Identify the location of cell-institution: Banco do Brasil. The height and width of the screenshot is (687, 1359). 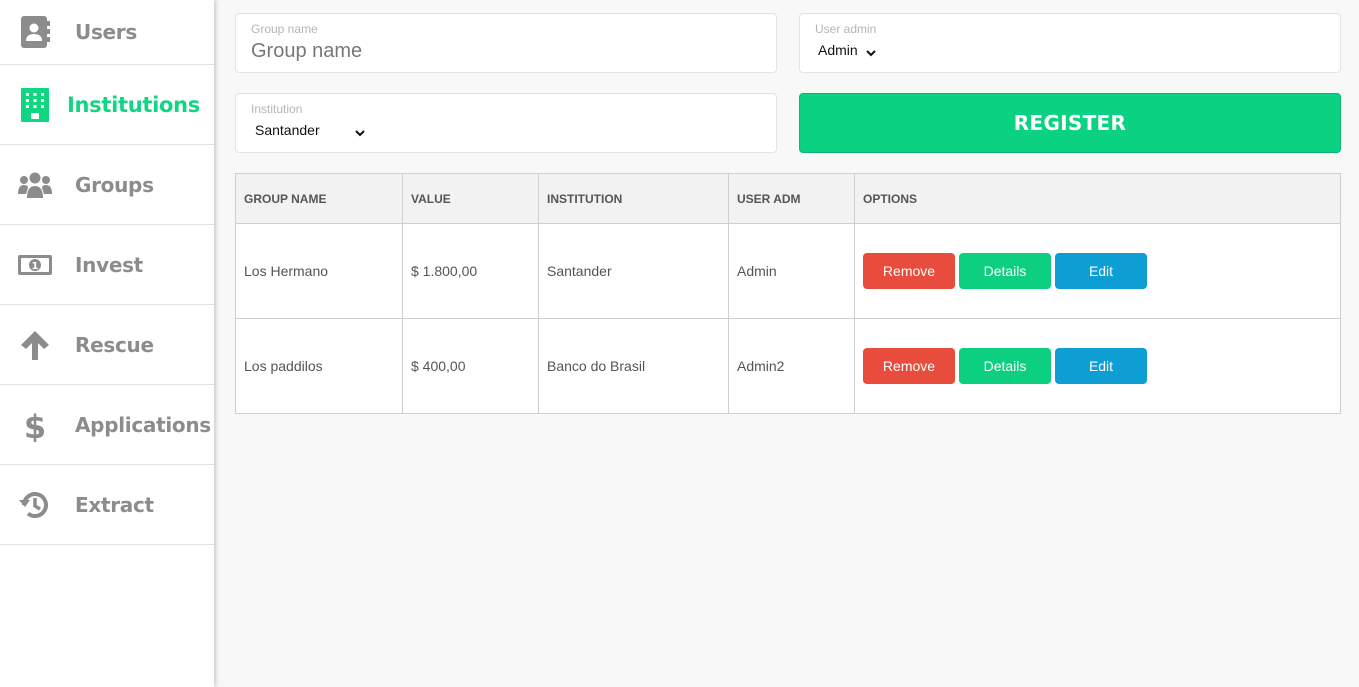
(633, 366).